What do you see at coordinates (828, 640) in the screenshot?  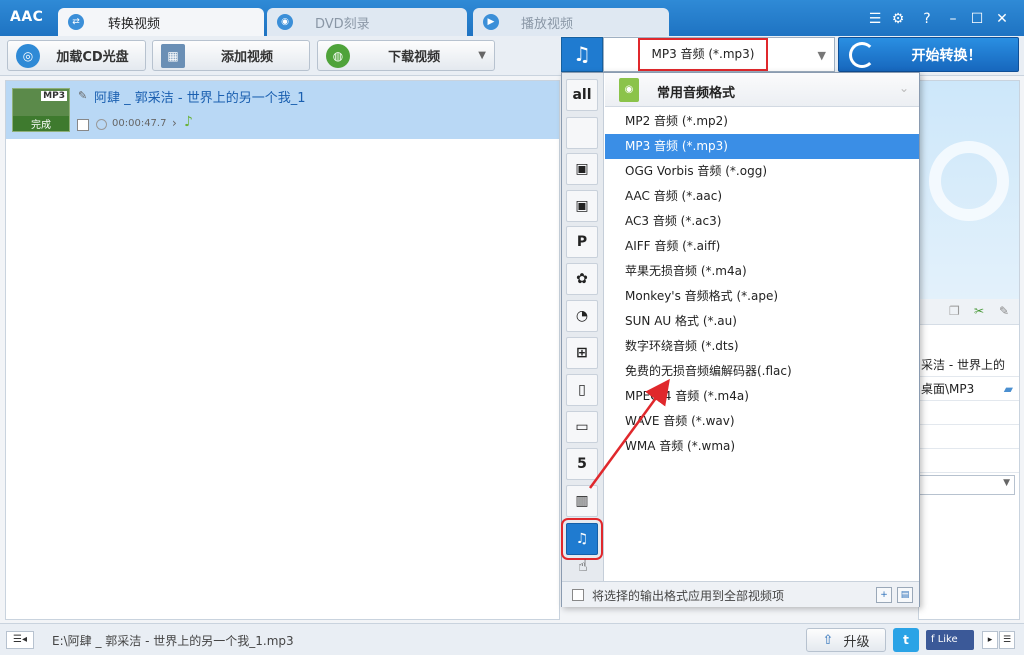 I see `upgrade-arrow-icon: ⇧` at bounding box center [828, 640].